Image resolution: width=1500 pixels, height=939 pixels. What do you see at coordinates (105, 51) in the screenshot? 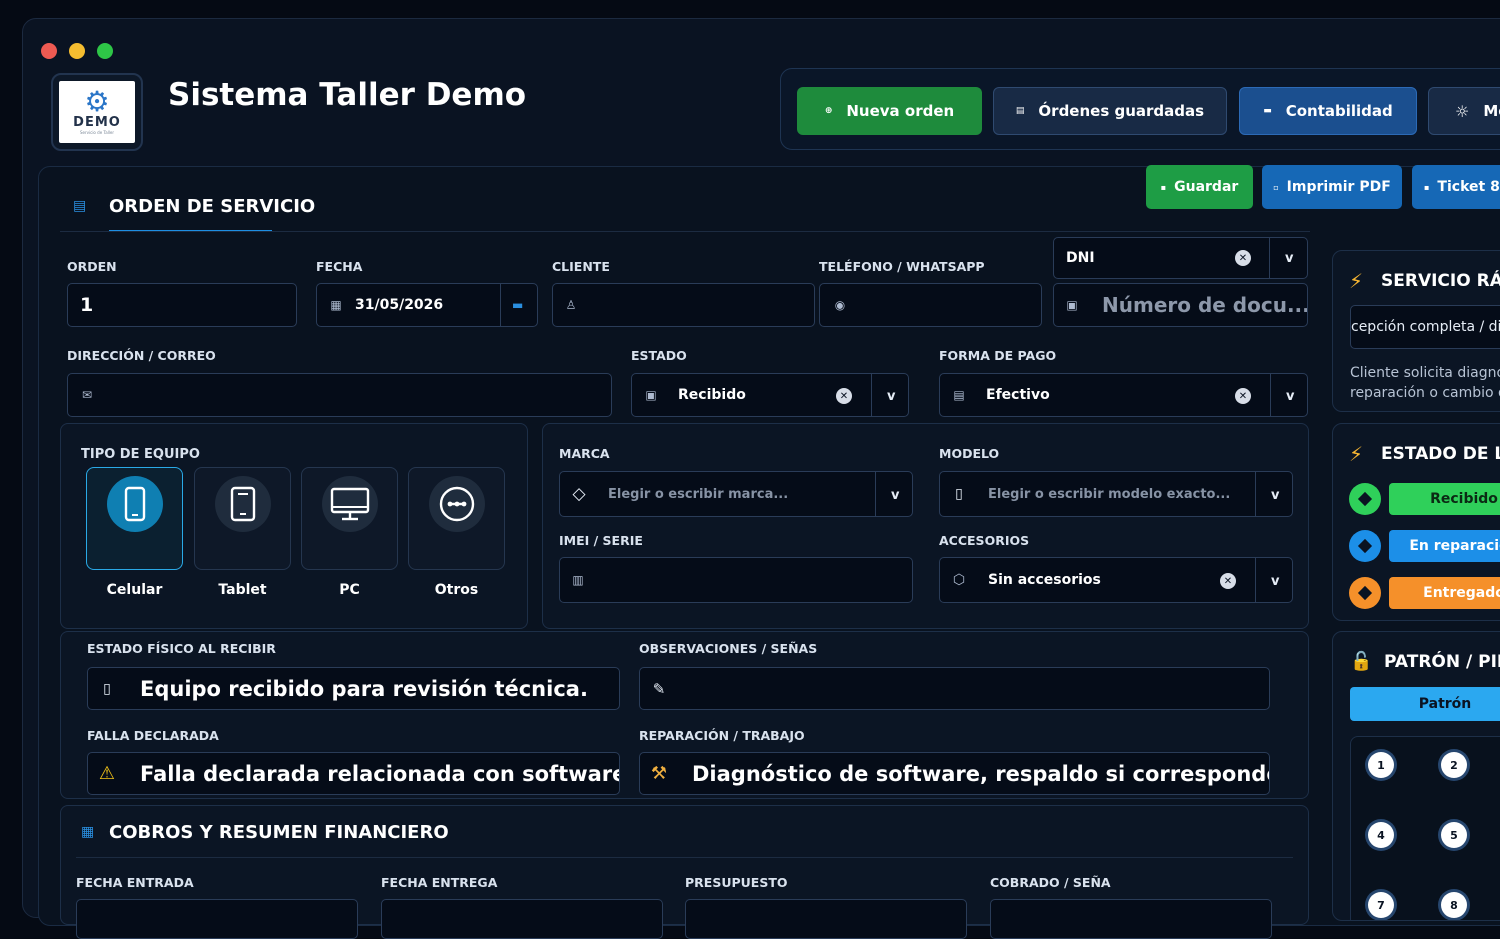
I see `maximize-window-button` at bounding box center [105, 51].